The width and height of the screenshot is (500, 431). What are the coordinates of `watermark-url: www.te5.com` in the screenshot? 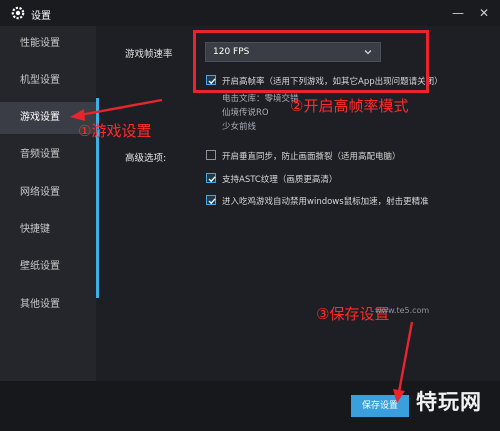 It's located at (402, 310).